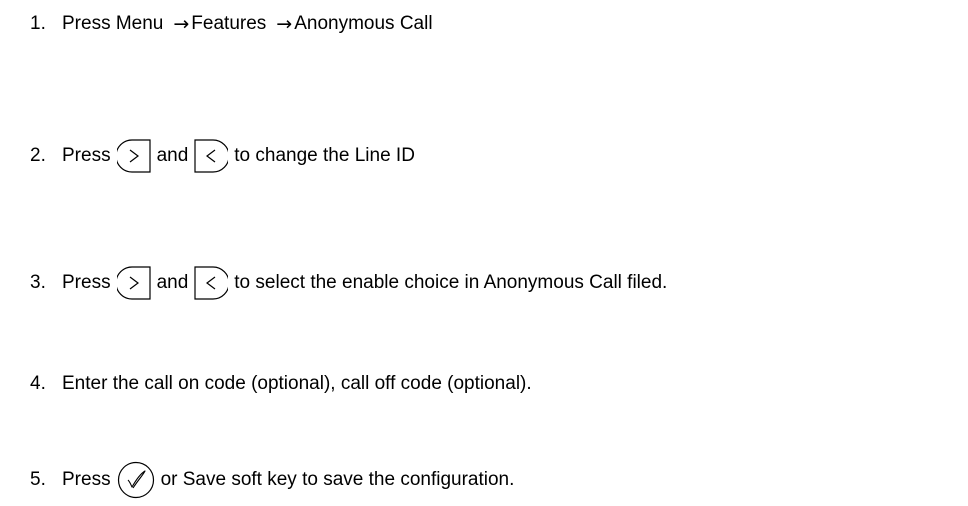 The image size is (968, 506). What do you see at coordinates (324, 155) in the screenshot?
I see `step-text-rest: to change the Line ID` at bounding box center [324, 155].